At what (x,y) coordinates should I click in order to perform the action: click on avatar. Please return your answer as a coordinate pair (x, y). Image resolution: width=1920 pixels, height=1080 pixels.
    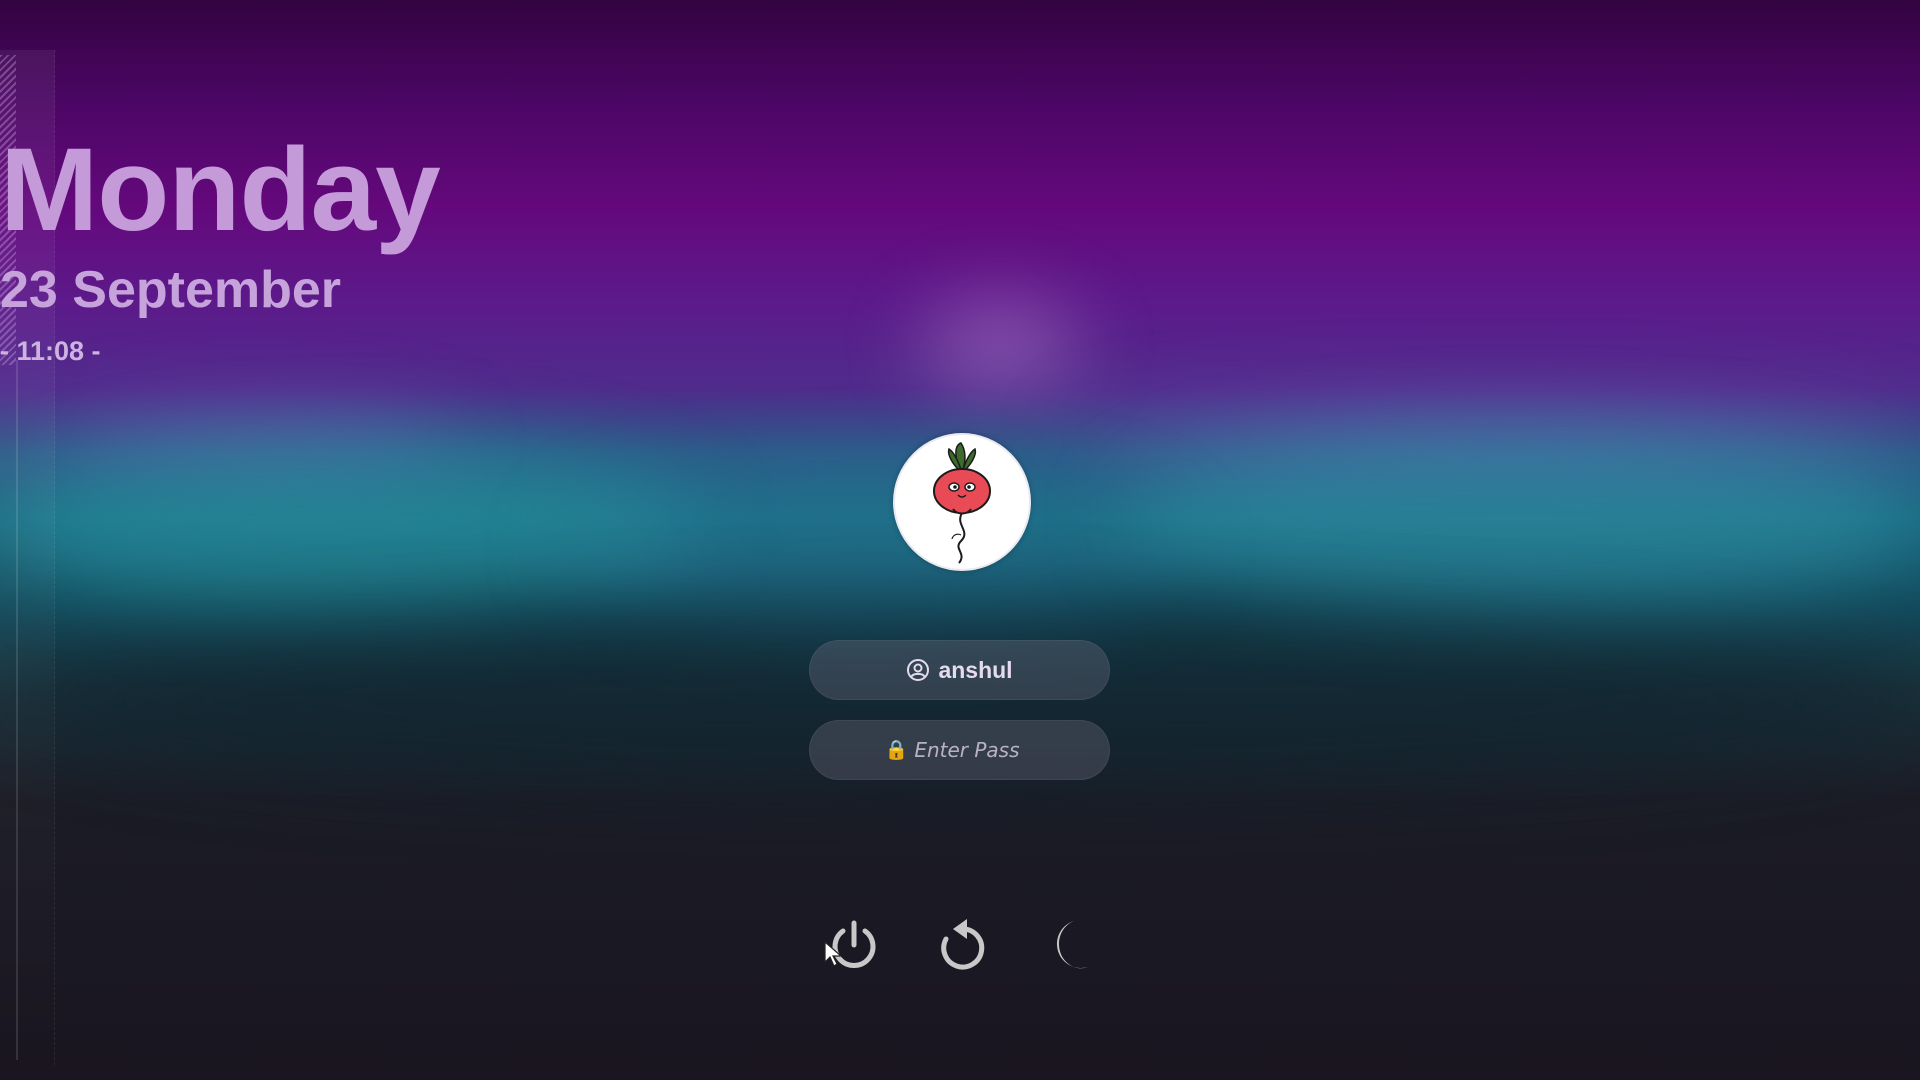
    Looking at the image, I should click on (962, 502).